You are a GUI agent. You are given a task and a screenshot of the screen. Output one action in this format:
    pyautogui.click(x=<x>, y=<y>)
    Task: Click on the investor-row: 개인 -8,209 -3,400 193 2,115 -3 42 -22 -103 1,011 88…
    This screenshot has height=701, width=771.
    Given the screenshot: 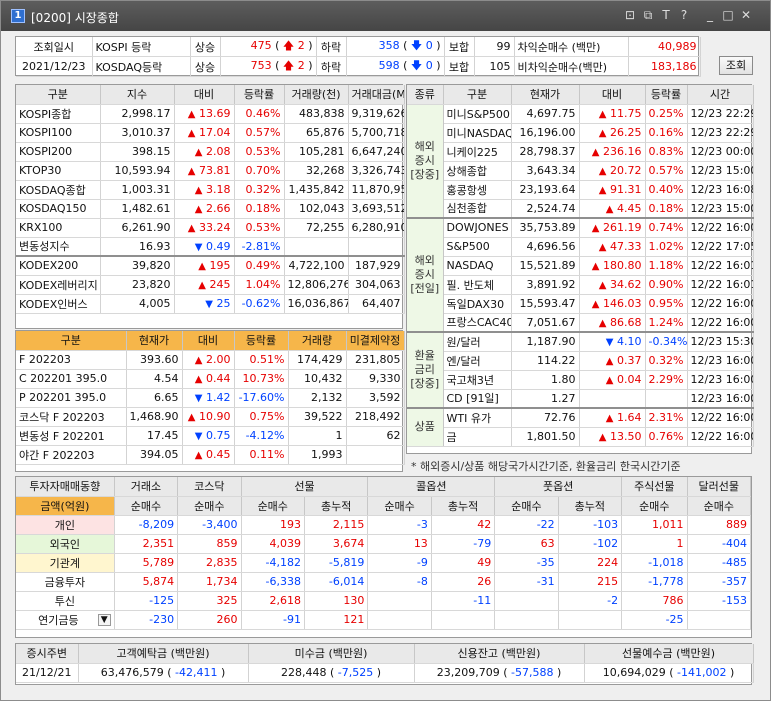 What is the action you would take?
    pyautogui.click(x=384, y=525)
    